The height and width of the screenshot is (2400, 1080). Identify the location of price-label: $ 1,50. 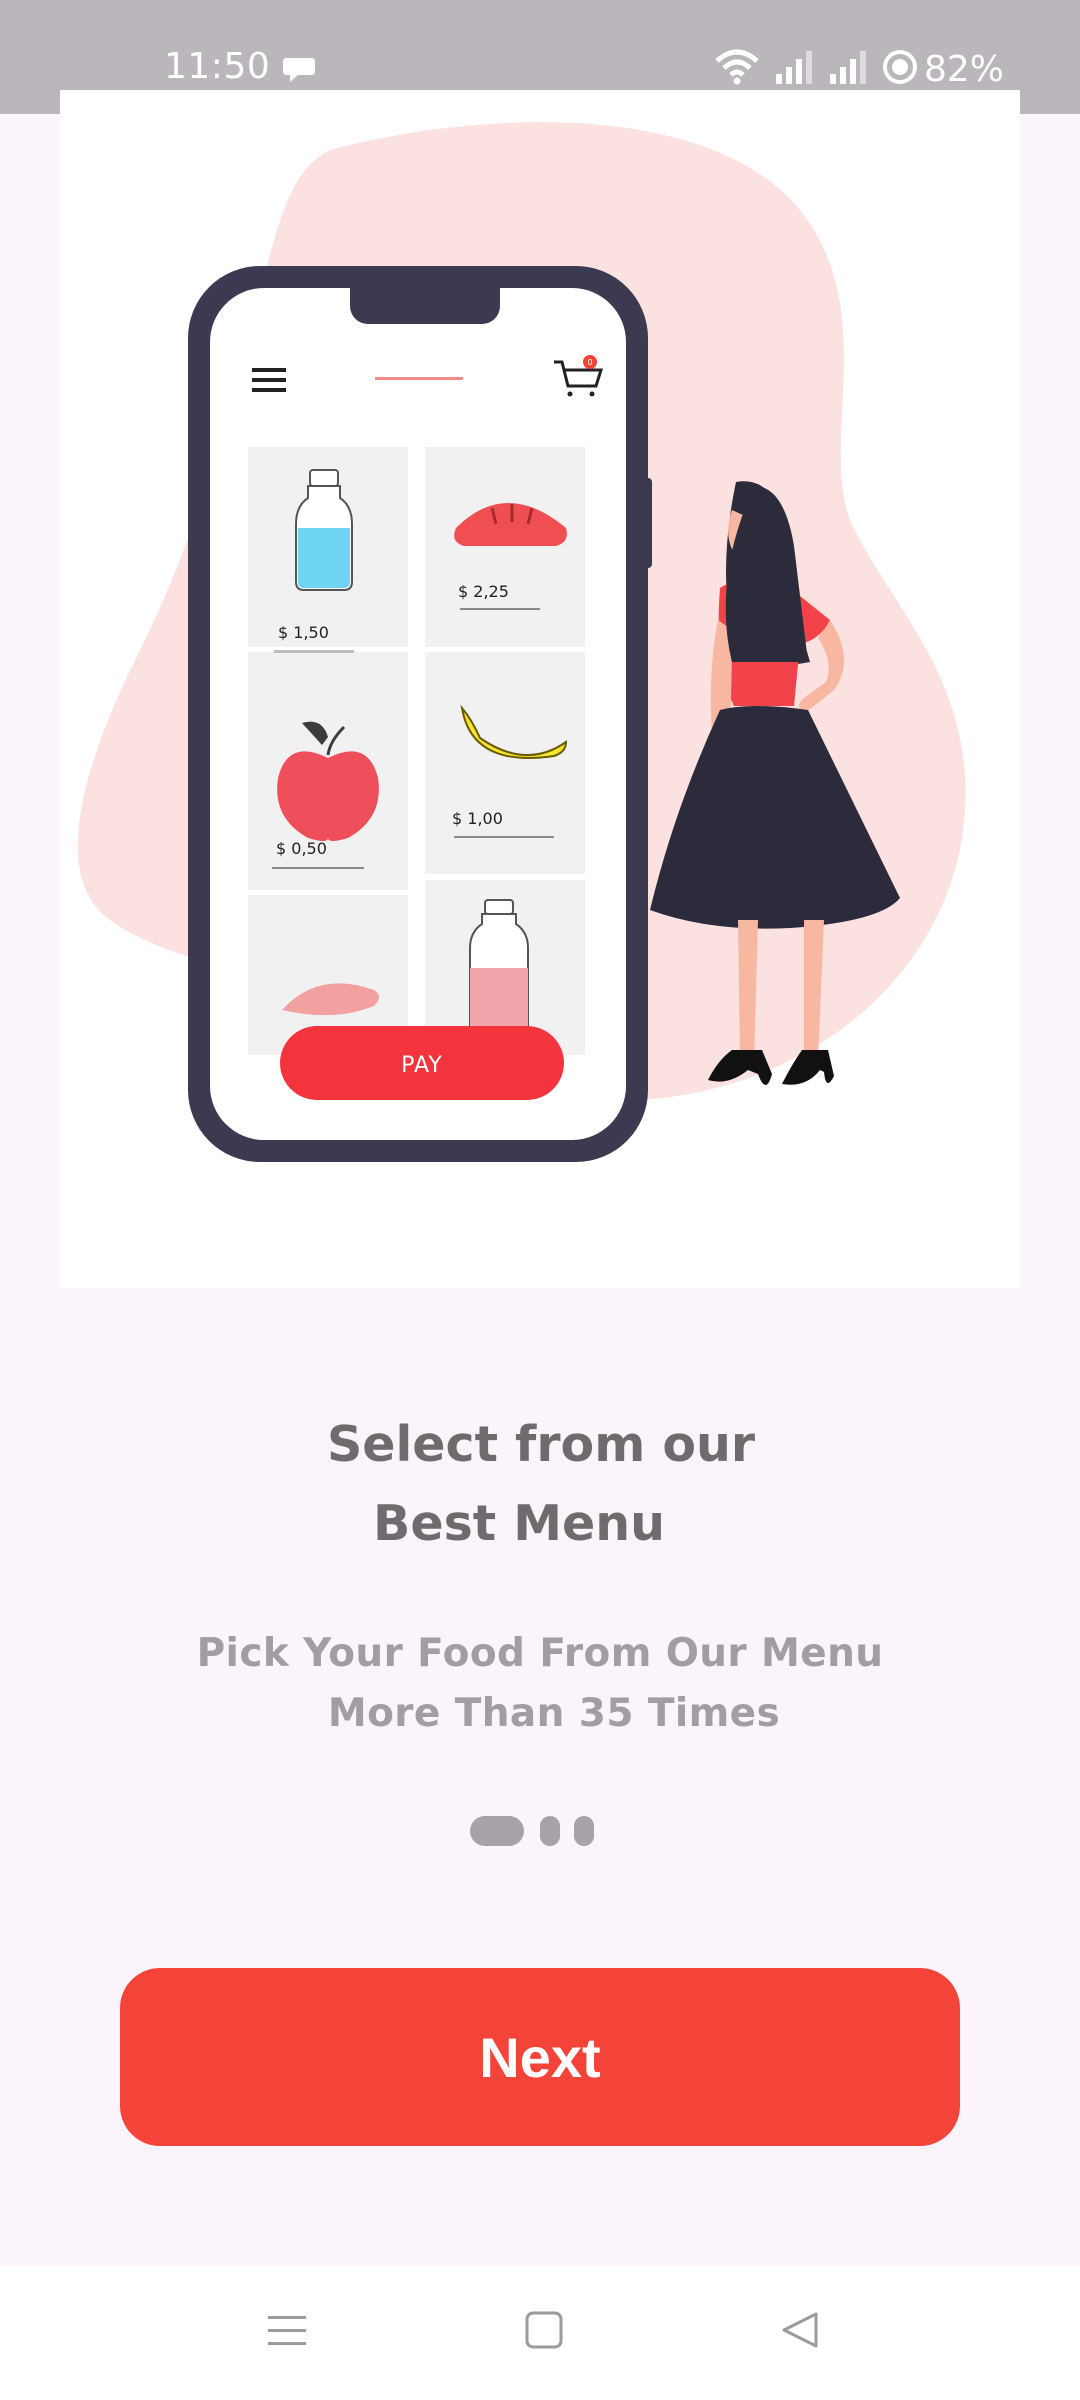
(303, 632).